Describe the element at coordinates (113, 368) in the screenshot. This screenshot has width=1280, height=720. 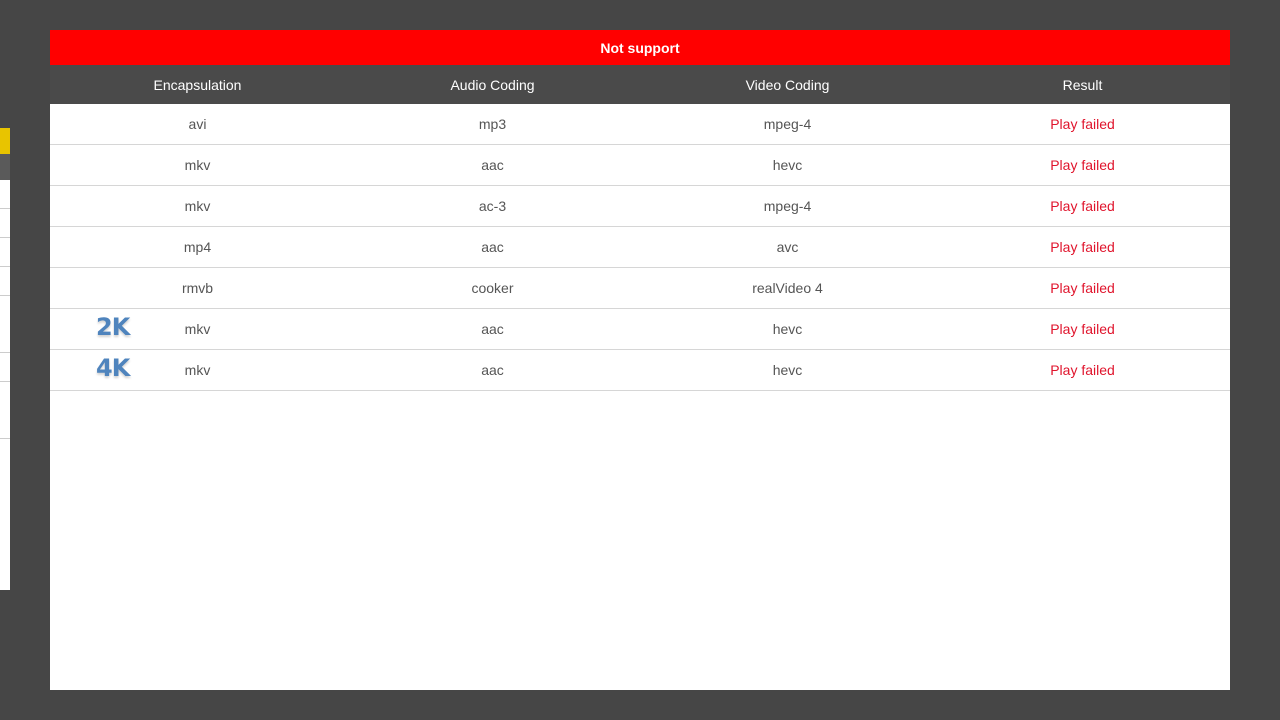
I see `resolution-4k-badge: 4K` at that location.